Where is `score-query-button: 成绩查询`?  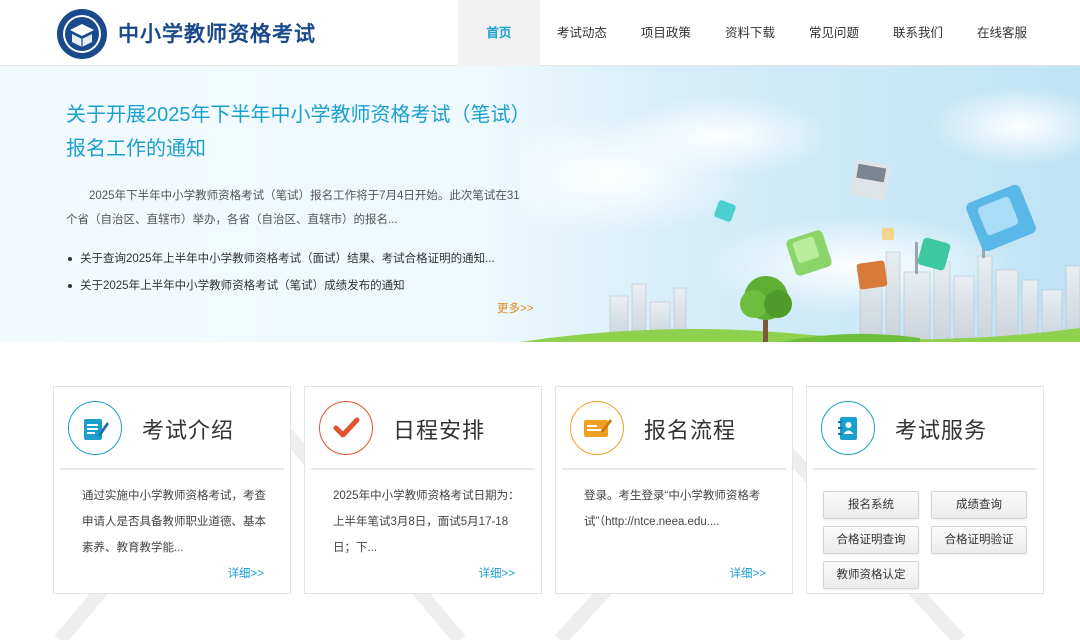
score-query-button: 成绩查询 is located at coordinates (979, 505).